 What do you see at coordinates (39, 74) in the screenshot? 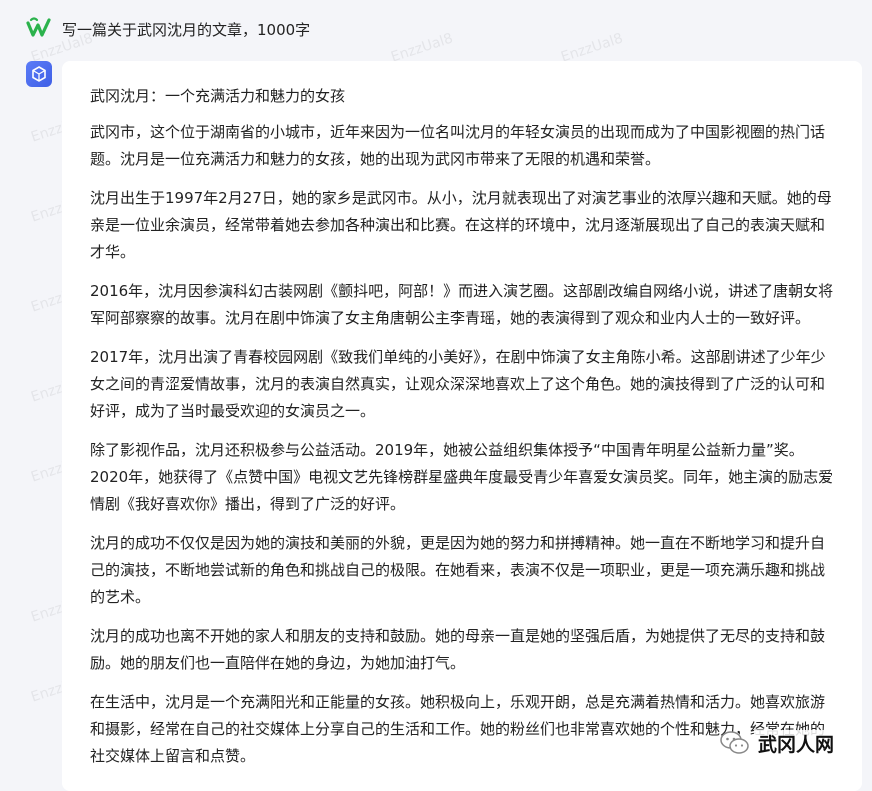
I see `cube-icon` at bounding box center [39, 74].